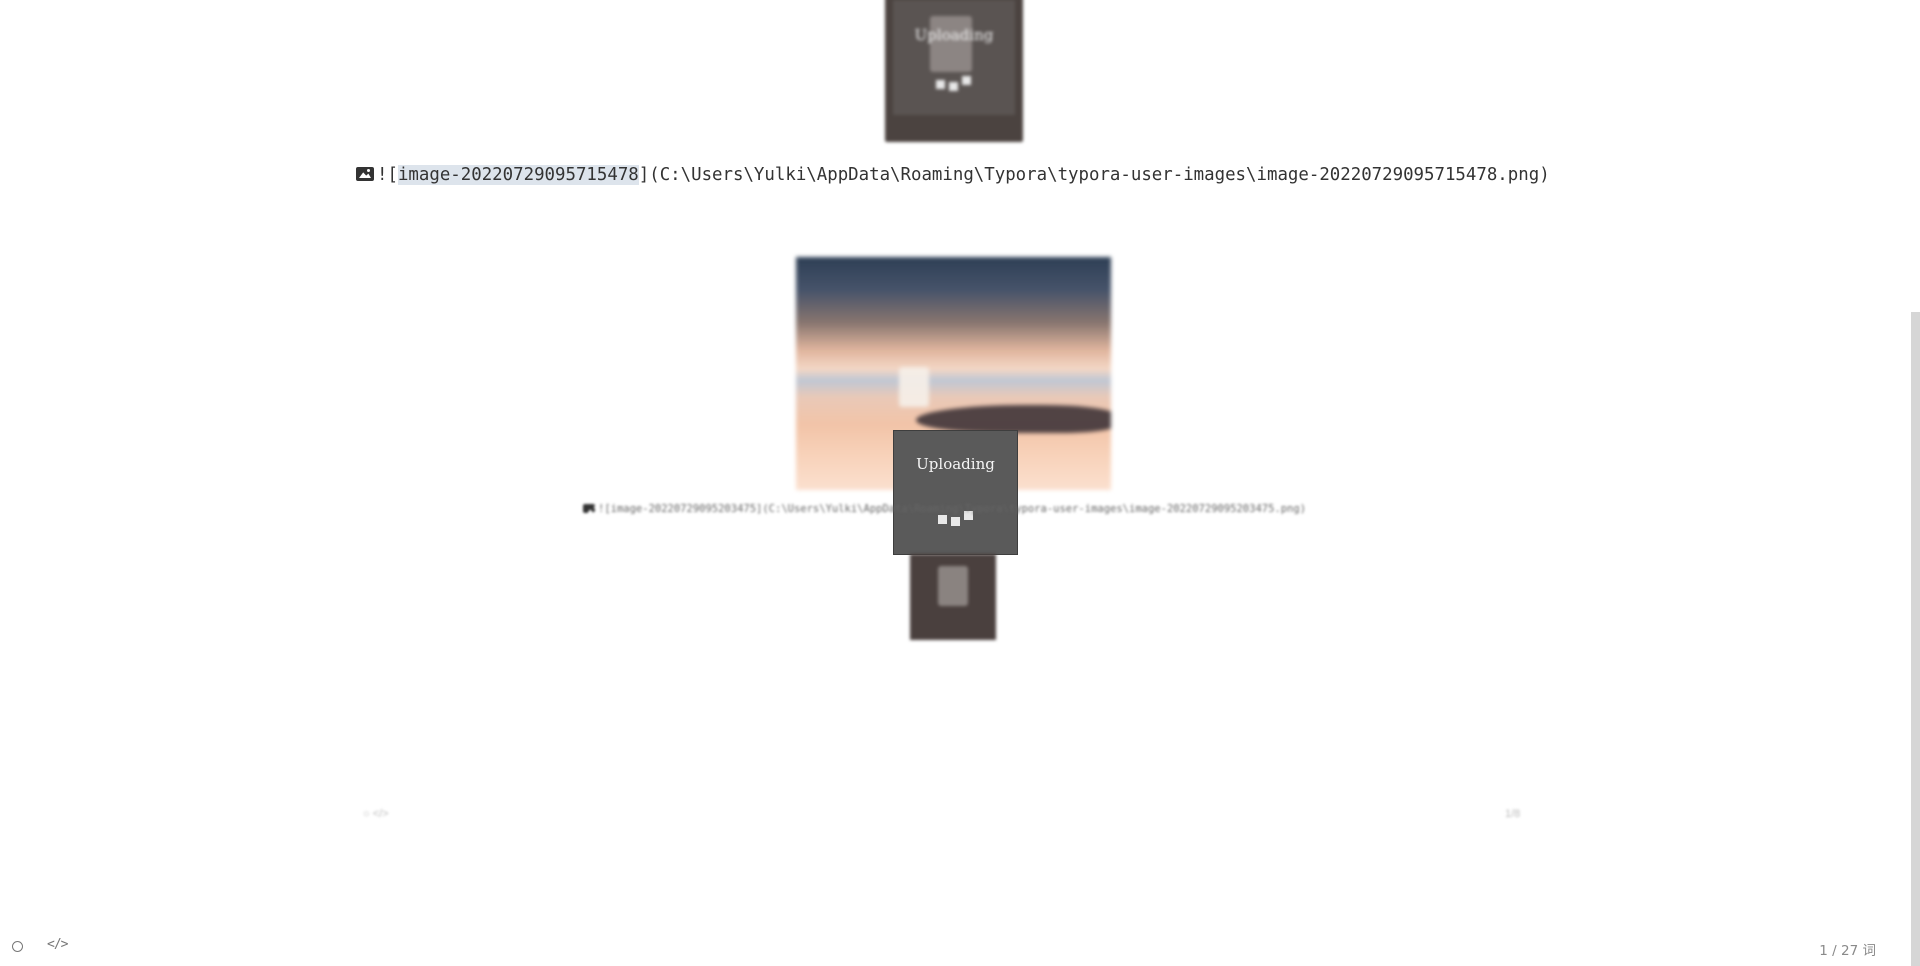 This screenshot has width=1920, height=966. What do you see at coordinates (17, 946) in the screenshot?
I see `circle-icon` at bounding box center [17, 946].